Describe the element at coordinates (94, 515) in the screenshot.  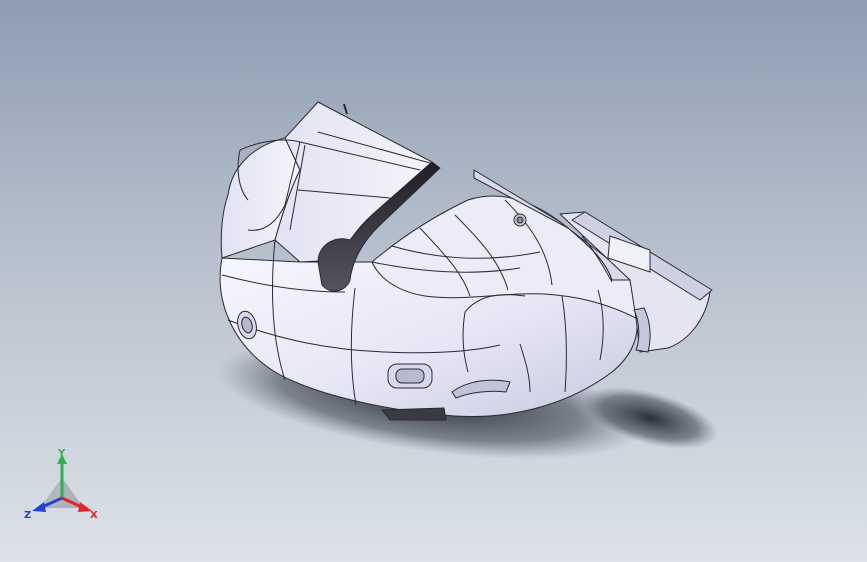
I see `x-axis-label: X` at that location.